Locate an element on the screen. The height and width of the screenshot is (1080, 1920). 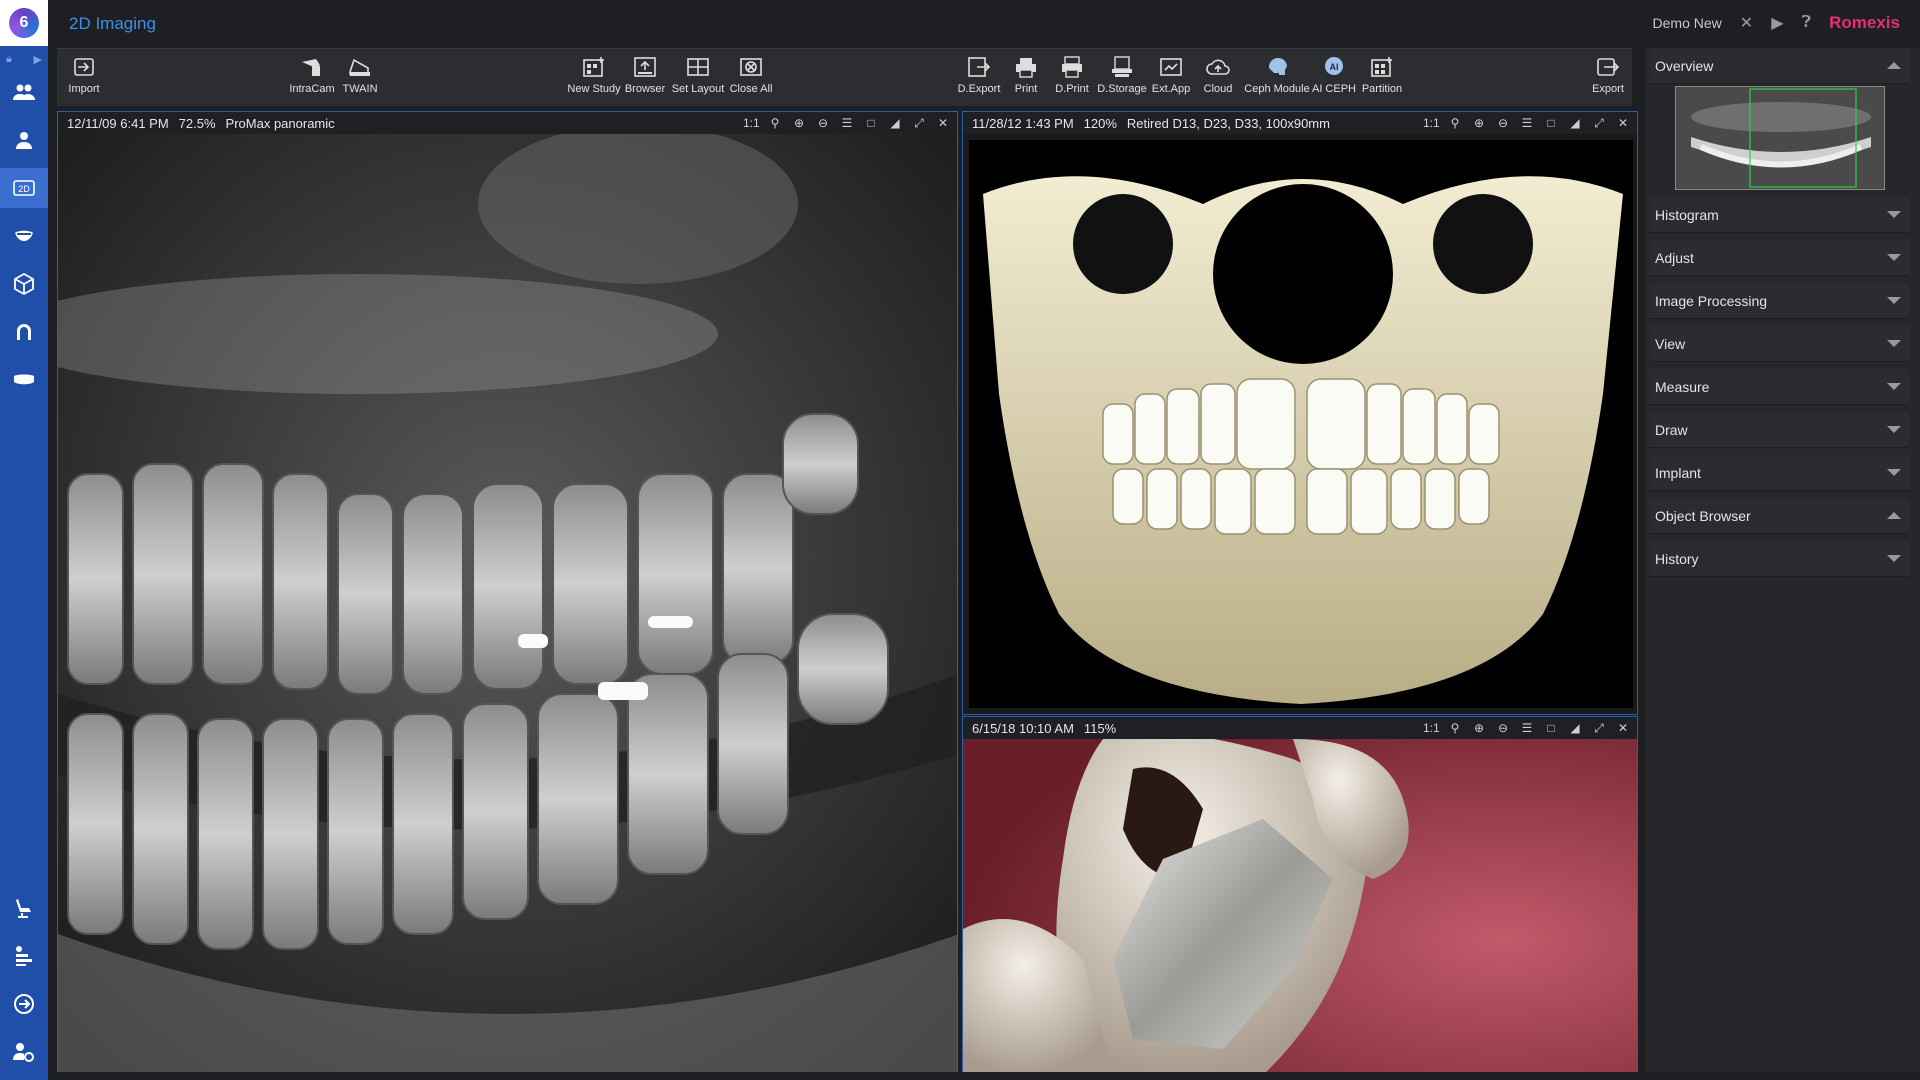
video-icon: ▶︎ is located at coordinates (1777, 23).